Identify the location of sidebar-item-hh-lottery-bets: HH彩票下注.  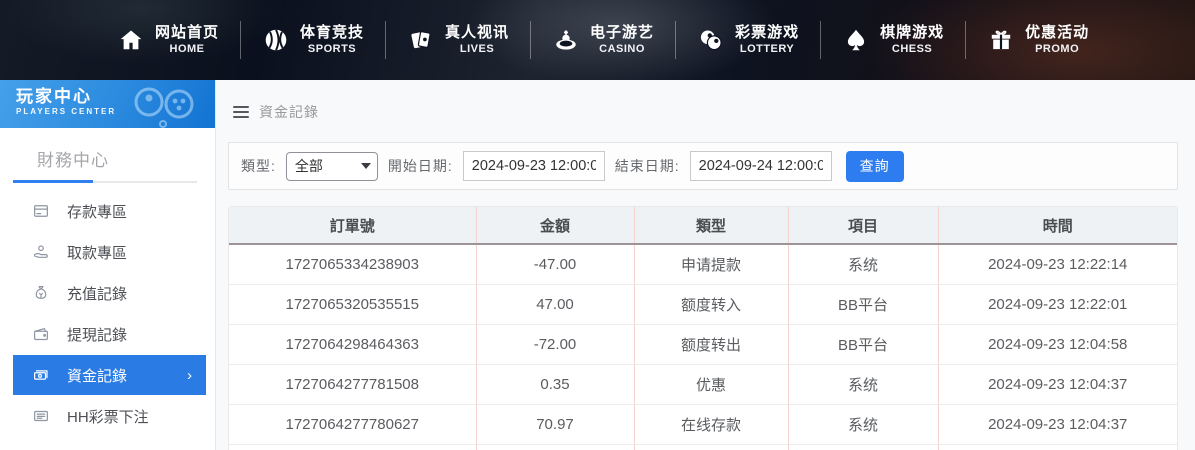
(109, 416).